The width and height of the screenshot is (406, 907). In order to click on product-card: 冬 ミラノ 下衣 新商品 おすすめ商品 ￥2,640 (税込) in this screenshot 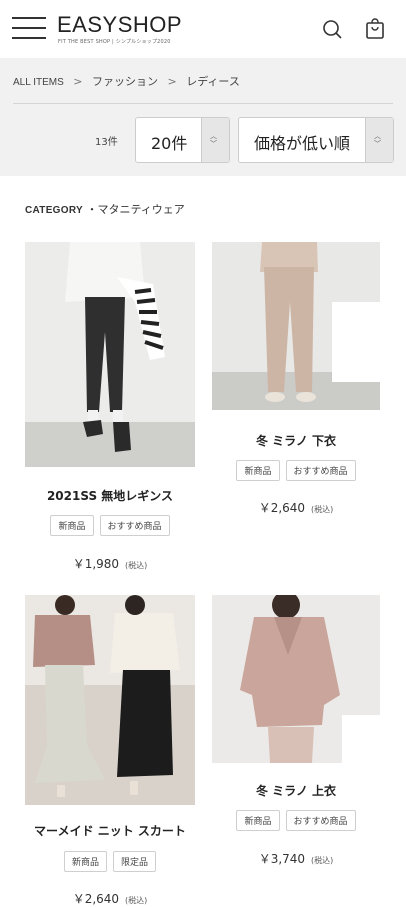, I will do `click(296, 387)`.